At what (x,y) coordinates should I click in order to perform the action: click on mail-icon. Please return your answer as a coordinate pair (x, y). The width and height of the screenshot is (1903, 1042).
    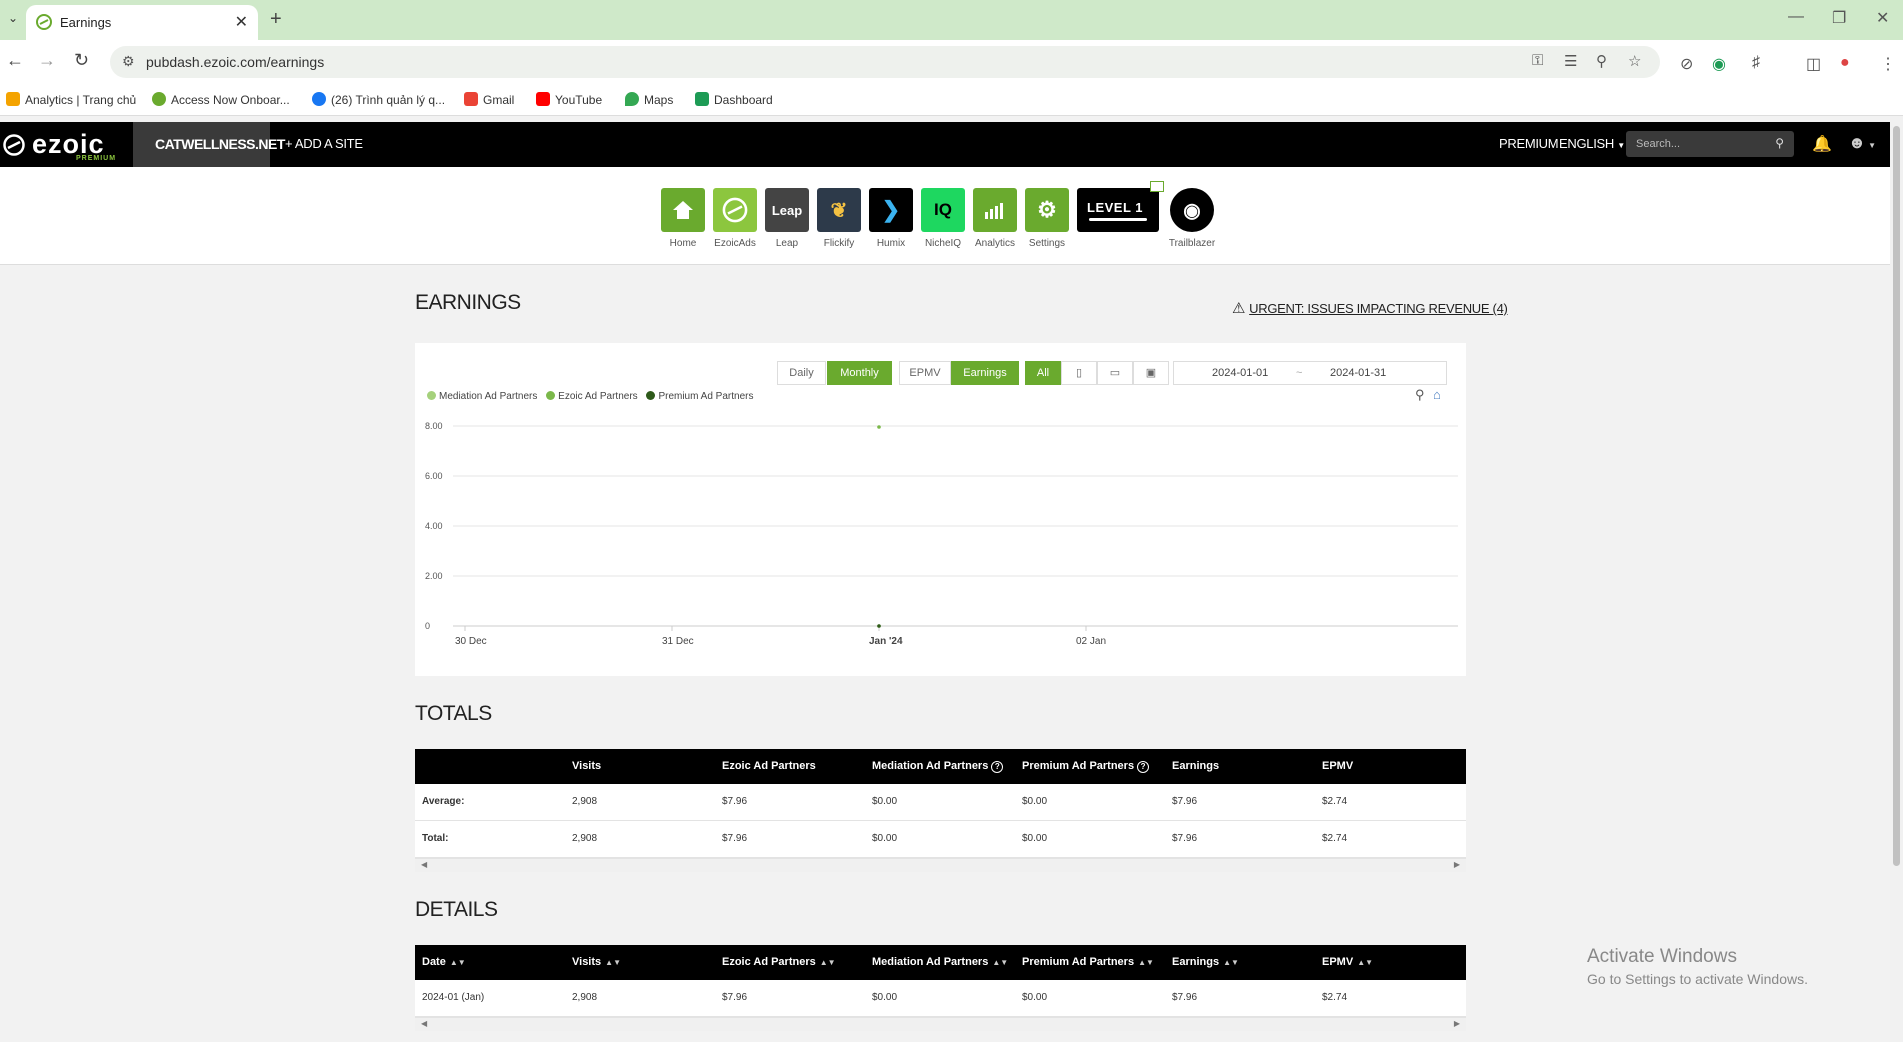
    Looking at the image, I should click on (1157, 186).